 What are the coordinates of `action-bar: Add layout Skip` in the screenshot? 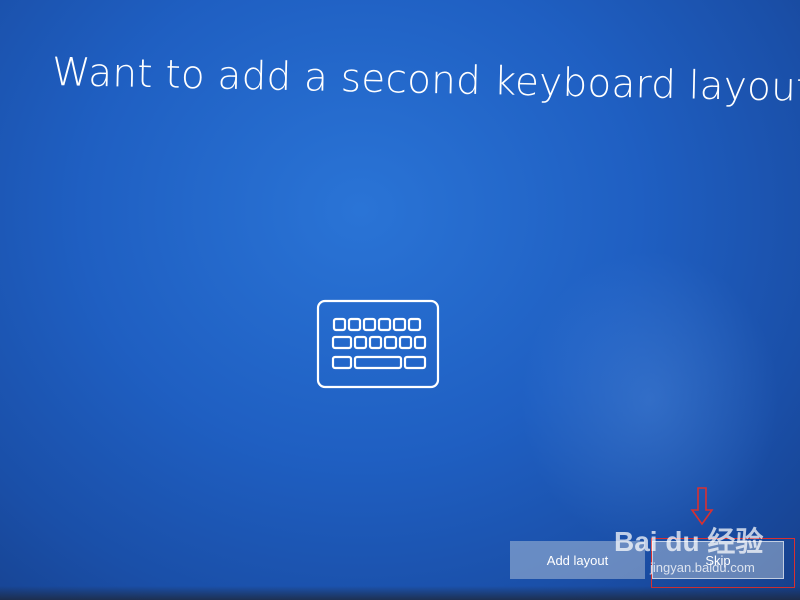 It's located at (650, 561).